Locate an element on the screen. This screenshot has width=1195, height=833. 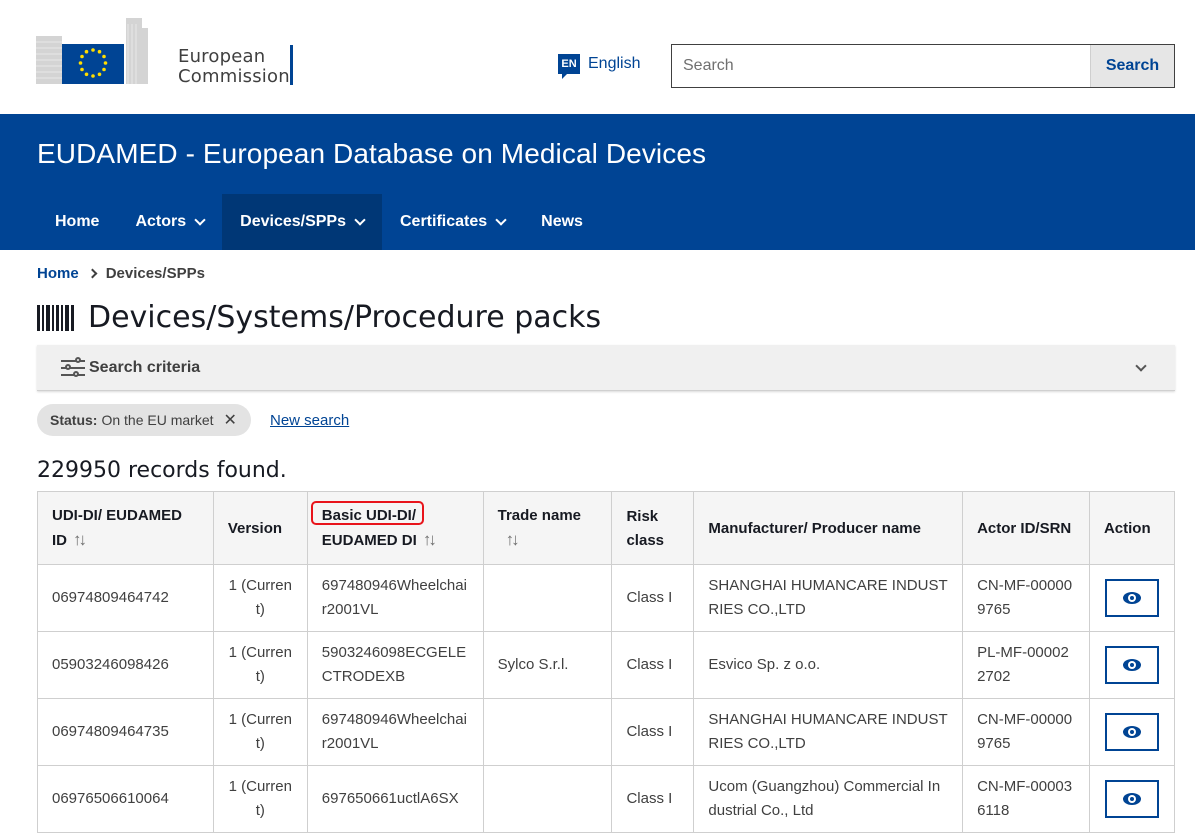
chevron-right-icon is located at coordinates (92, 273).